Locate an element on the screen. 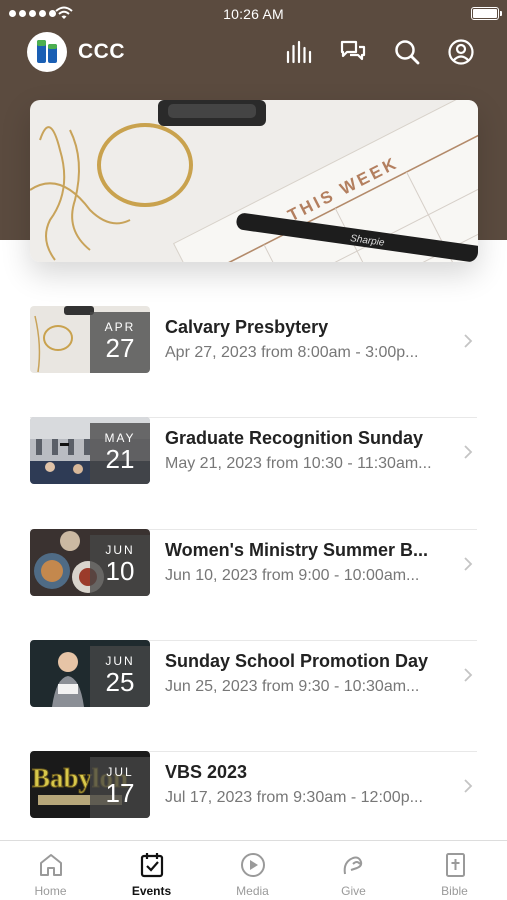 The height and width of the screenshot is (900, 507). bible-icon is located at coordinates (455, 865).